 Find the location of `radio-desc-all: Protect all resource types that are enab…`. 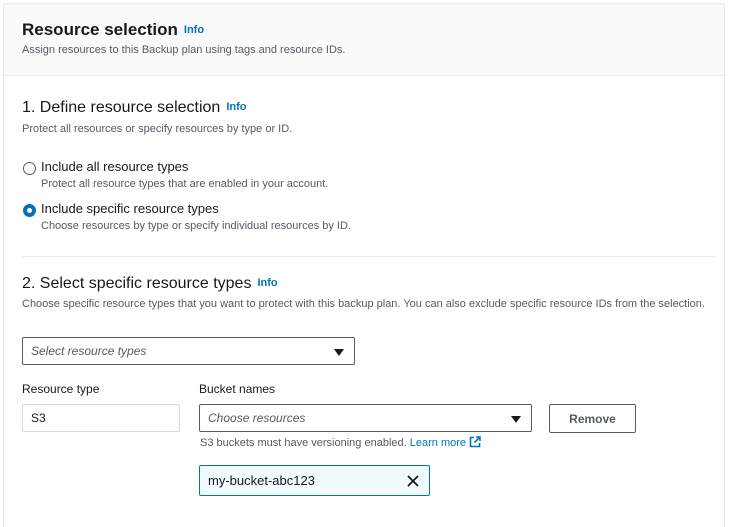

radio-desc-all: Protect all resource types that are enab… is located at coordinates (185, 184).